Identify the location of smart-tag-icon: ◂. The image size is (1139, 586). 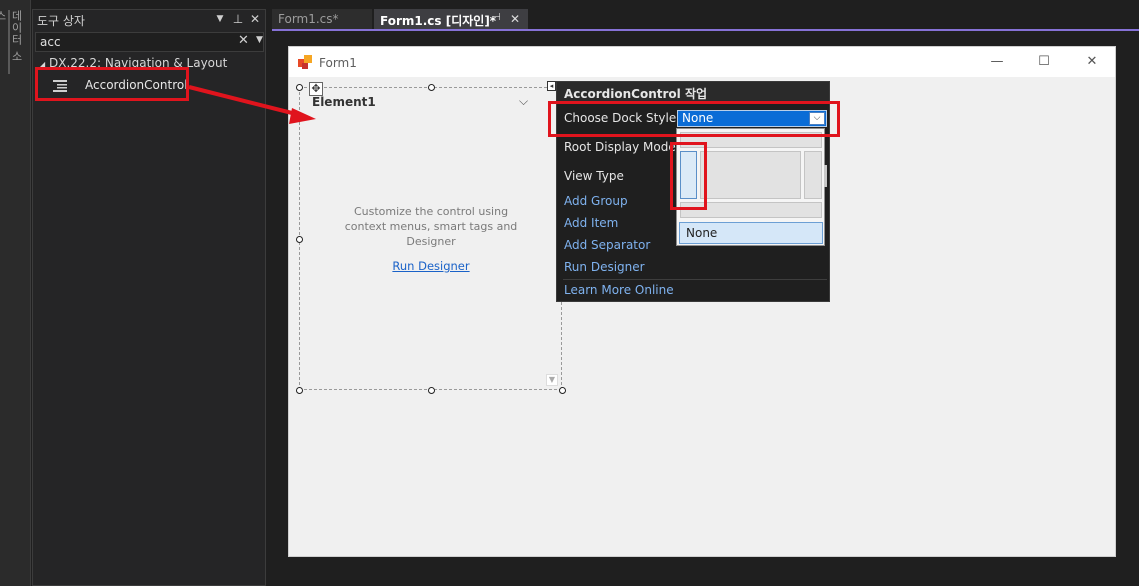
(551, 86).